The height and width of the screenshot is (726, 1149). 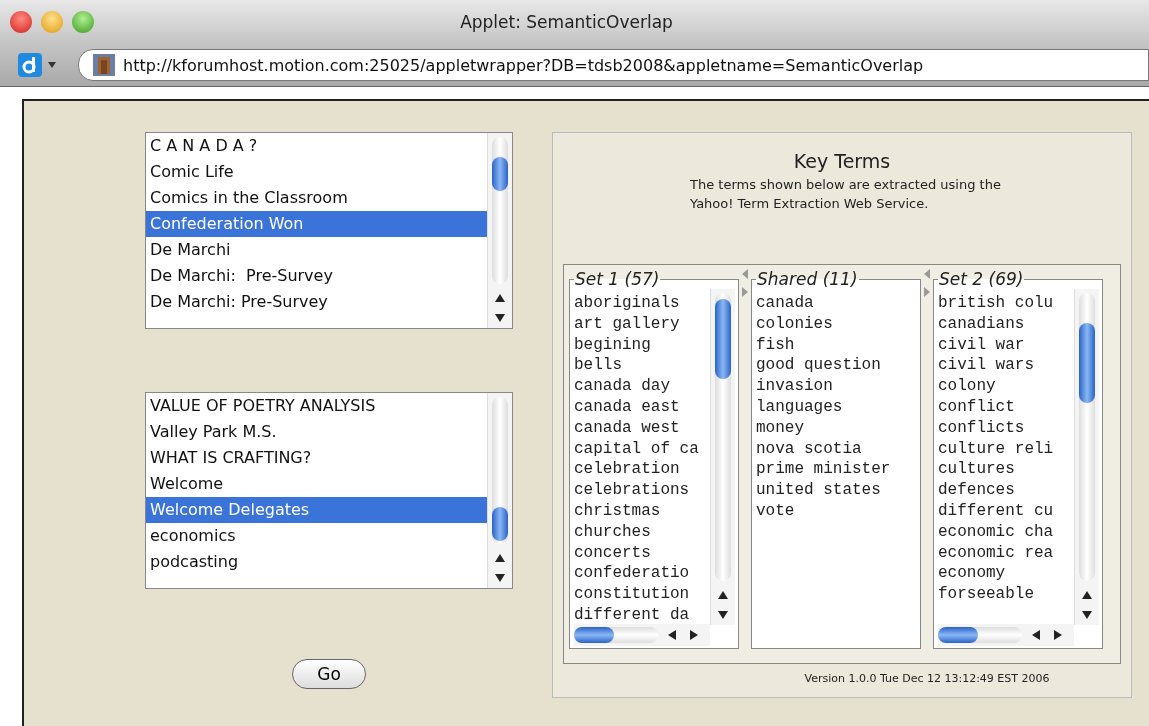 What do you see at coordinates (316, 536) in the screenshot?
I see `list-item: economics` at bounding box center [316, 536].